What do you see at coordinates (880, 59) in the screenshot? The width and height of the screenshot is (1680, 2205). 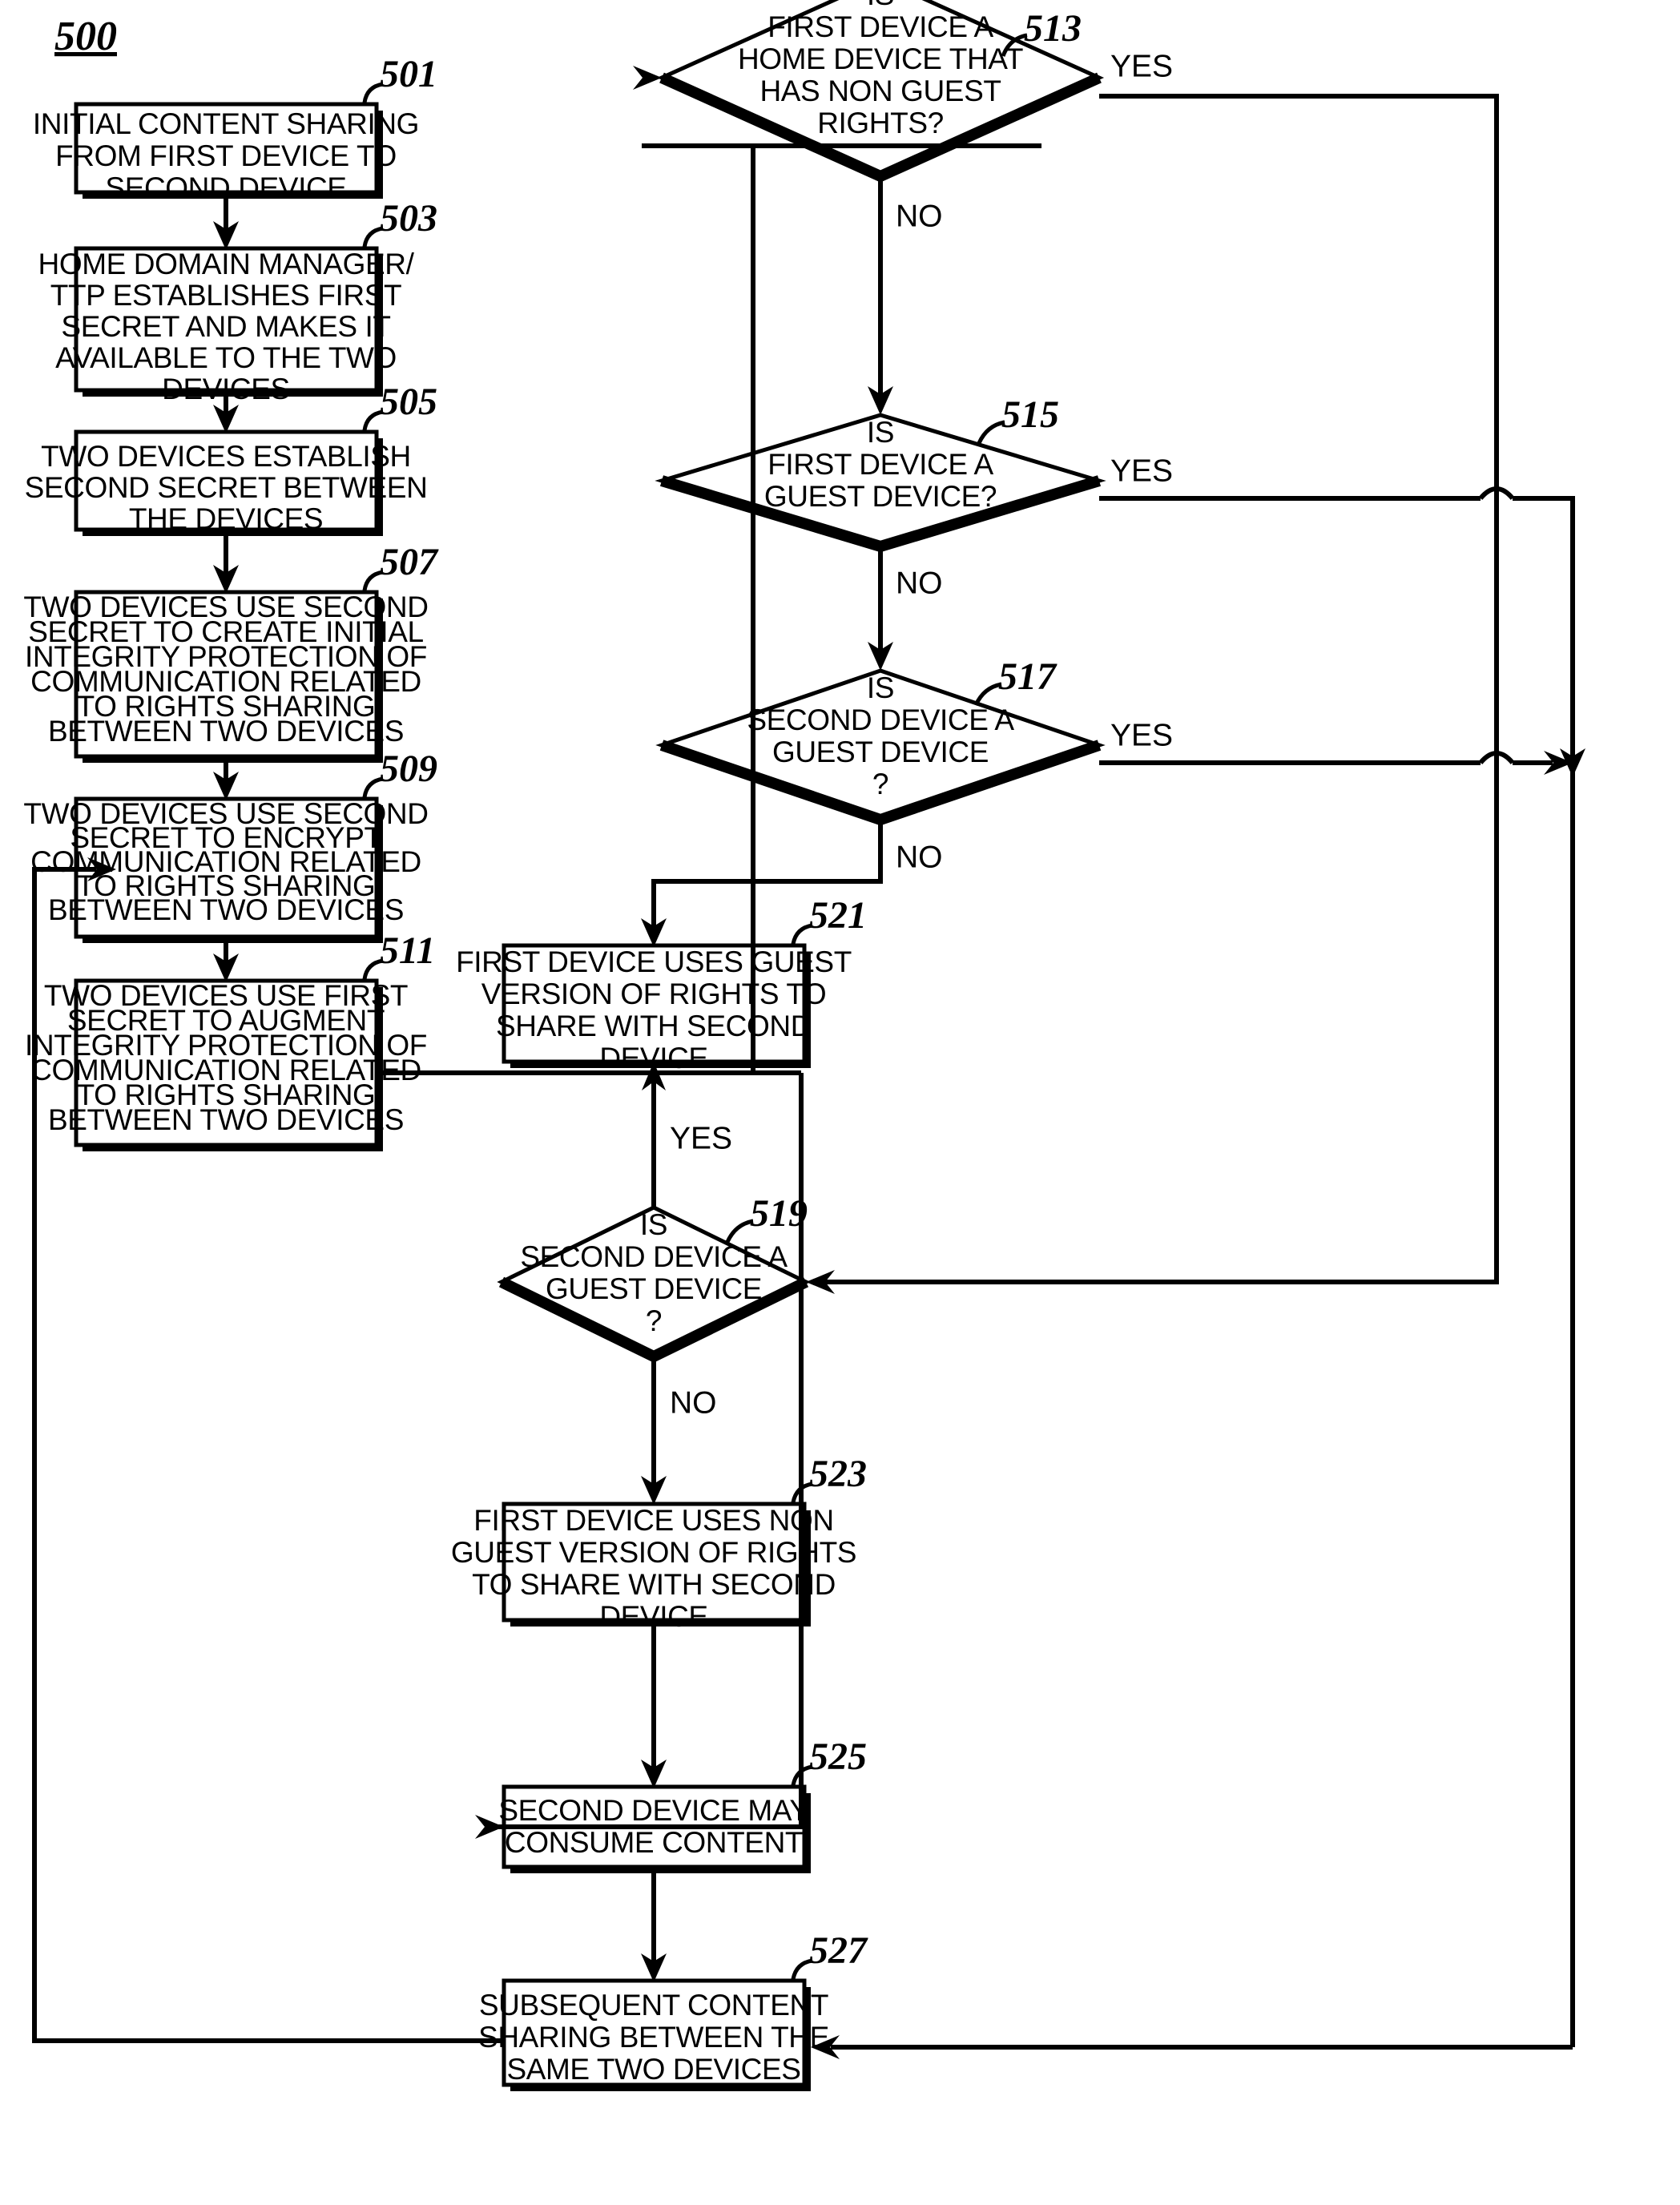 I see `node-513-line-2: HOME DEVICE THAT` at bounding box center [880, 59].